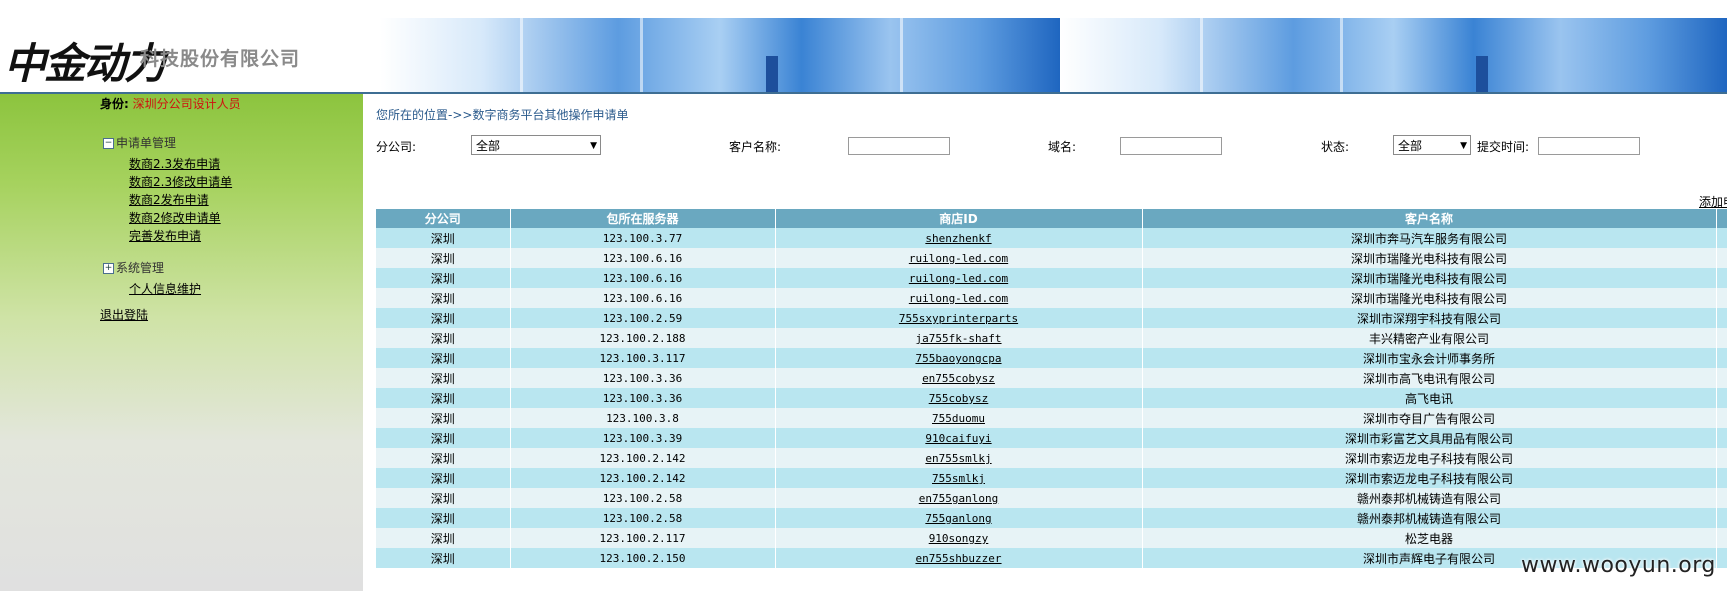 The width and height of the screenshot is (1727, 591). Describe the element at coordinates (899, 146) in the screenshot. I see `customer-name-input` at that location.